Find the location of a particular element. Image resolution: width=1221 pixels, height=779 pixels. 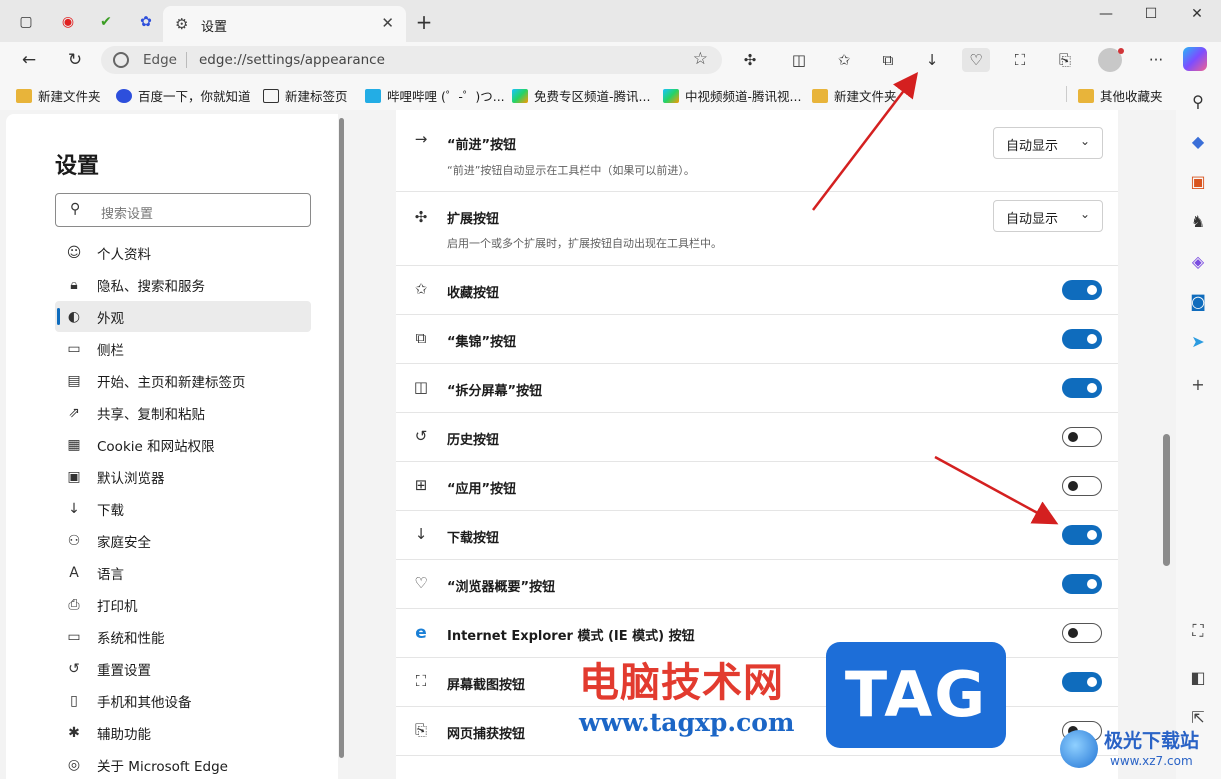

sidebar-item: ◎ 关于 Microsoft Edge is located at coordinates (183, 764).